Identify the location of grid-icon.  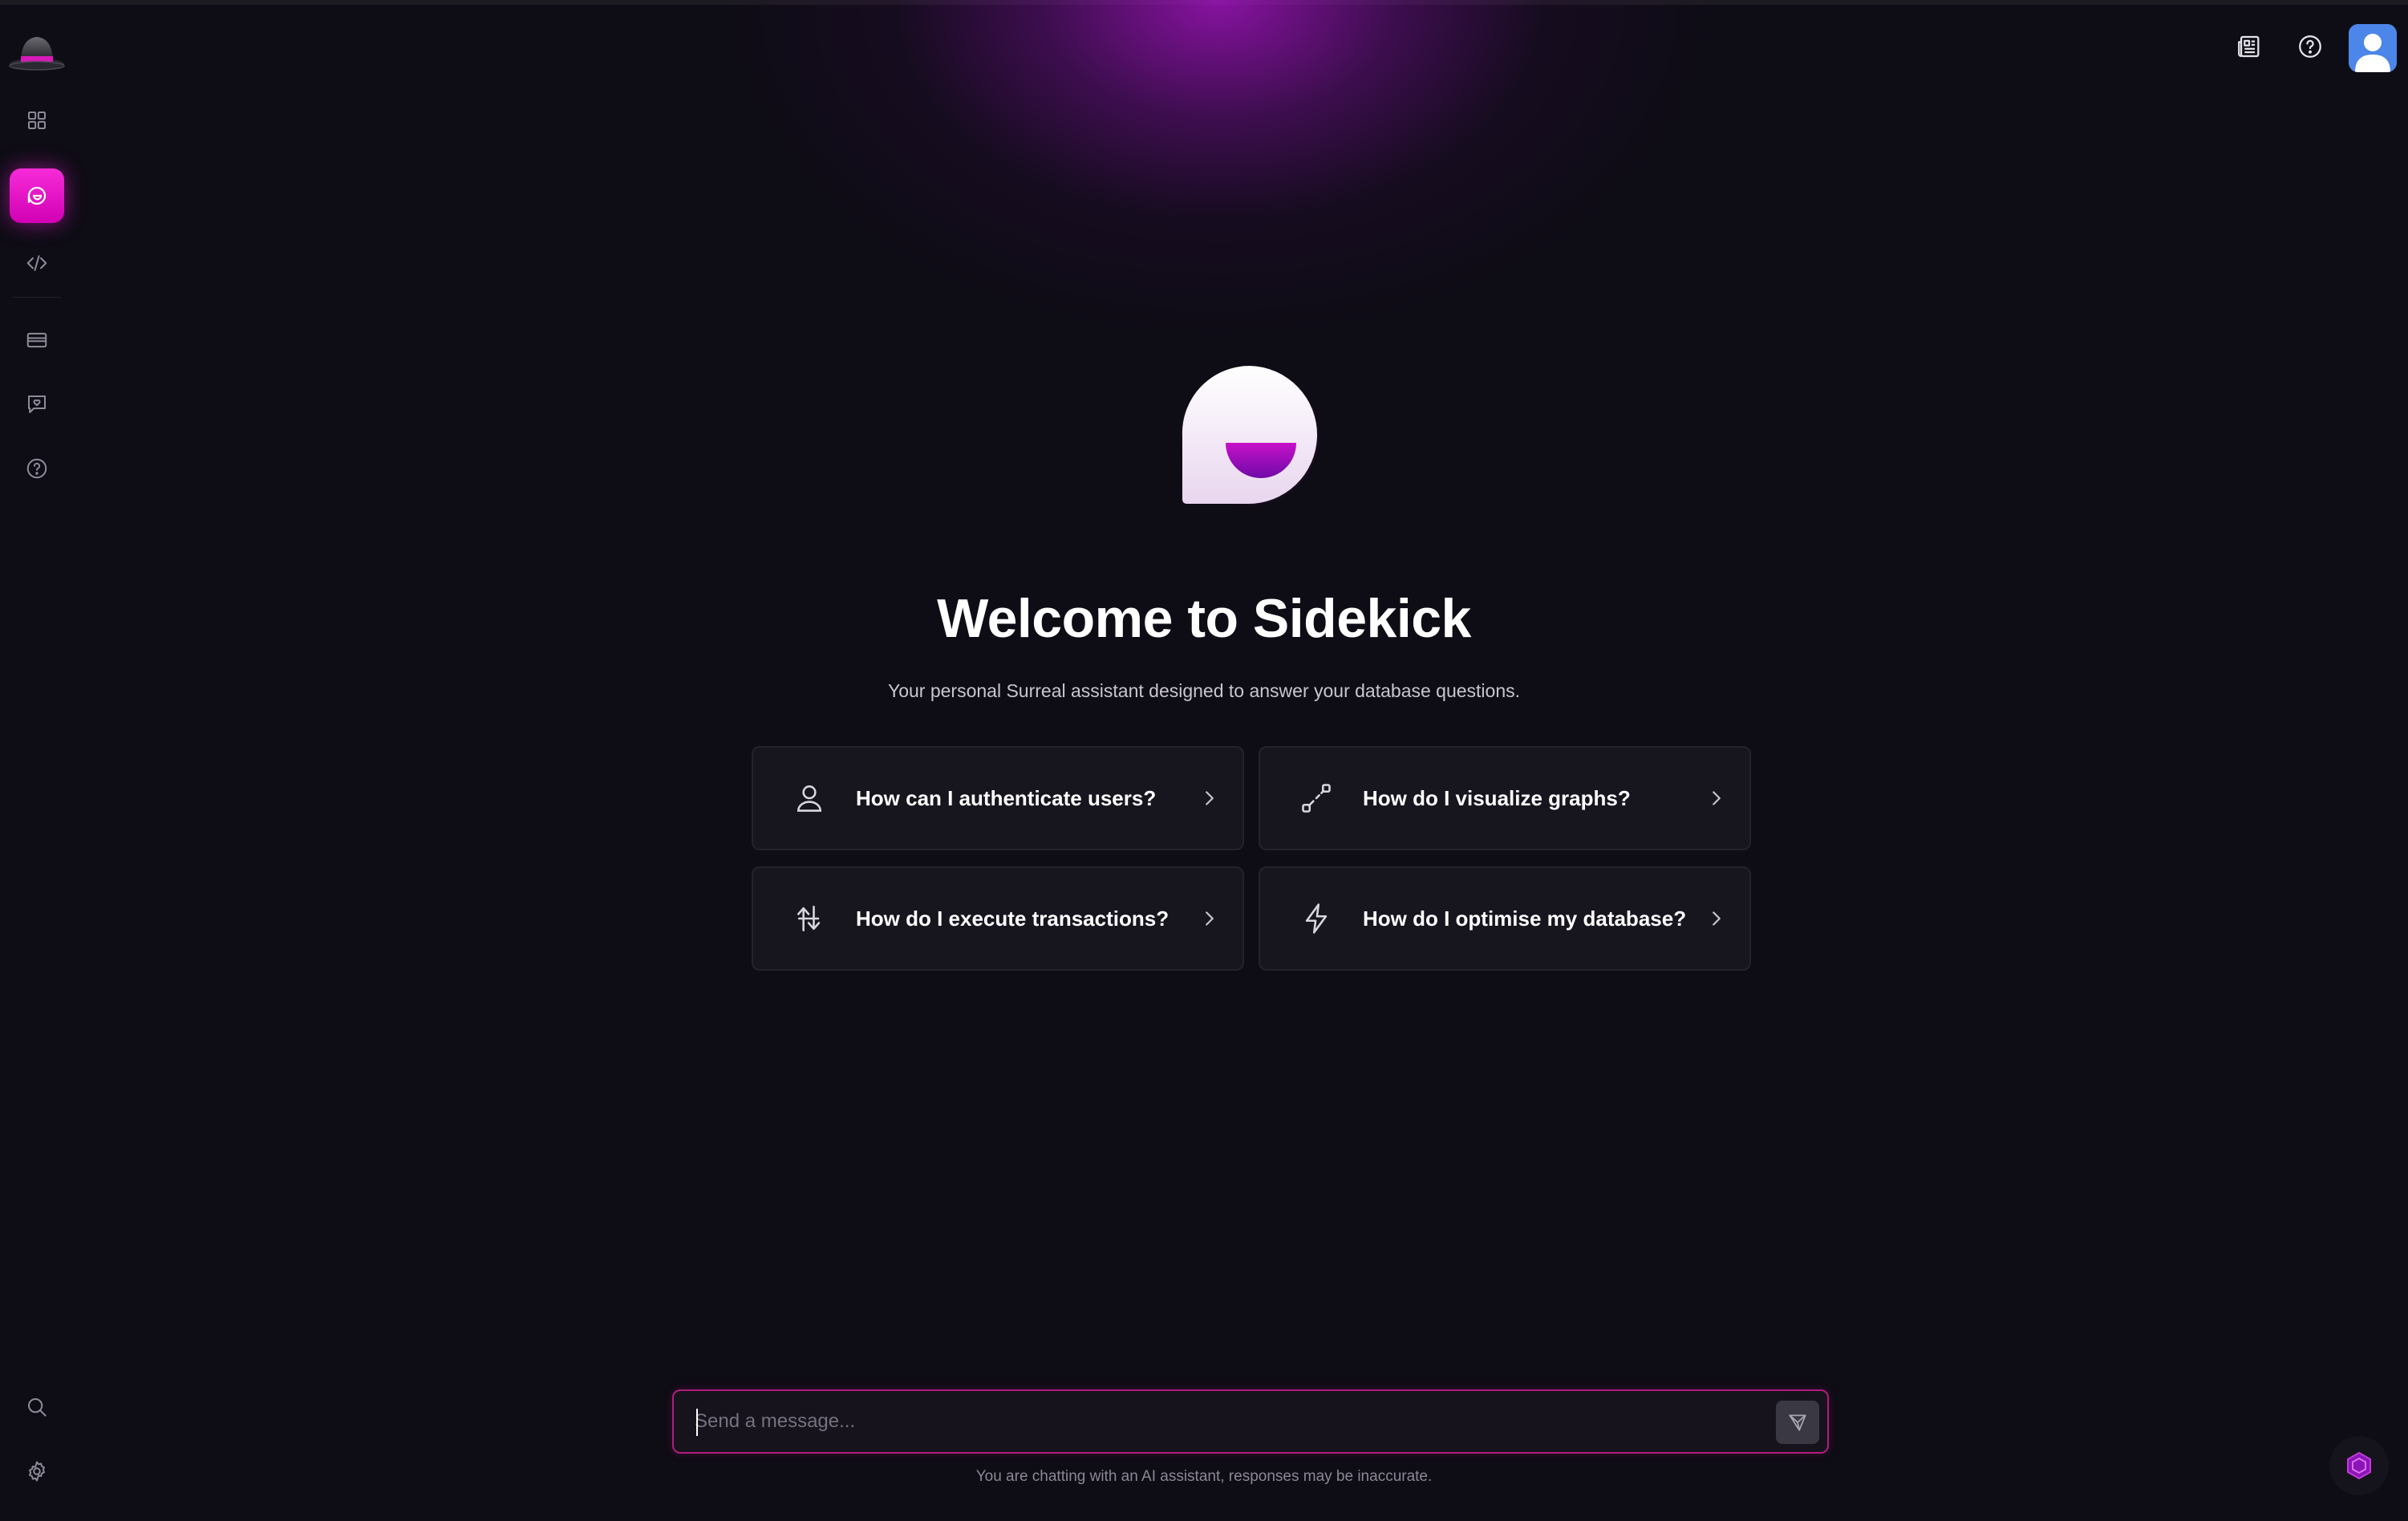
(37, 120).